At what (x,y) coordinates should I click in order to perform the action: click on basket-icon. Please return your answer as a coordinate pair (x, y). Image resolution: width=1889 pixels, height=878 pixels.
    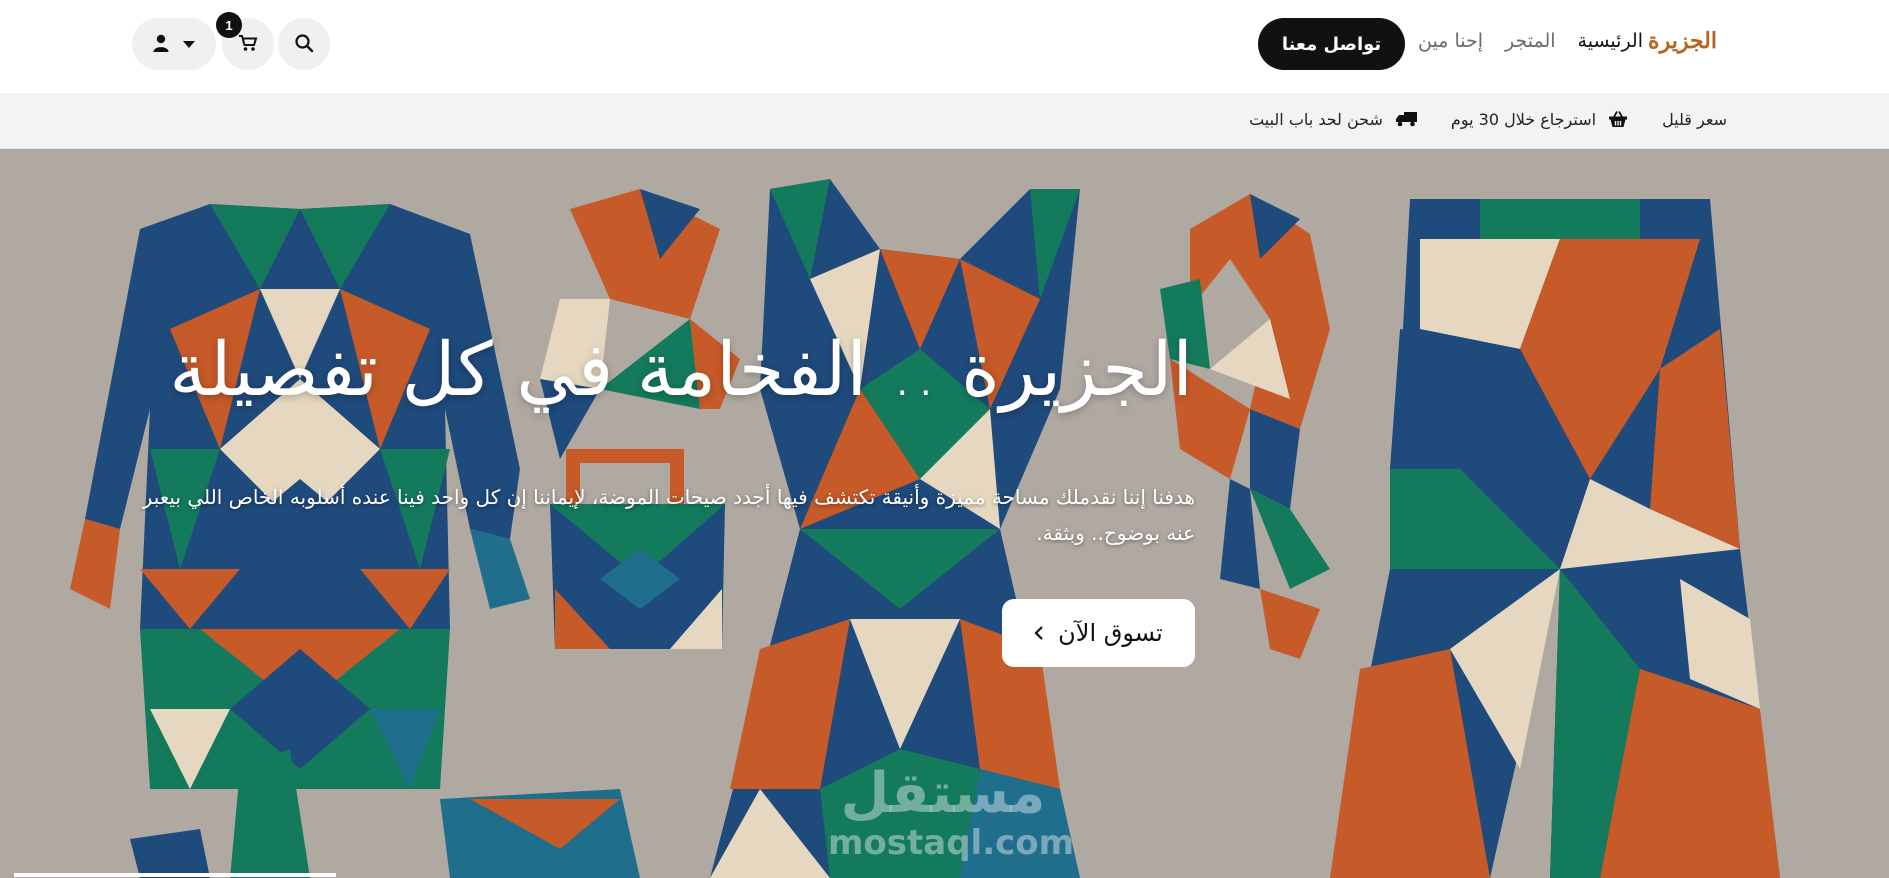
    Looking at the image, I should click on (1618, 119).